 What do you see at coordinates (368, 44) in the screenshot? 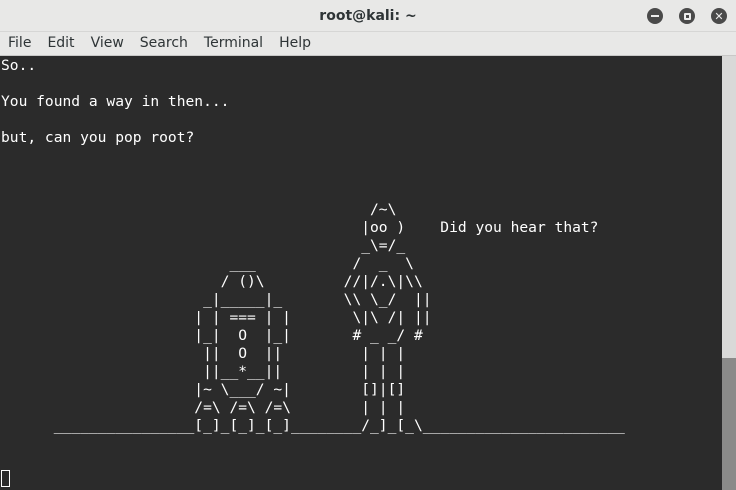
I see `menu-bar: File Edit View Search Terminal Help` at bounding box center [368, 44].